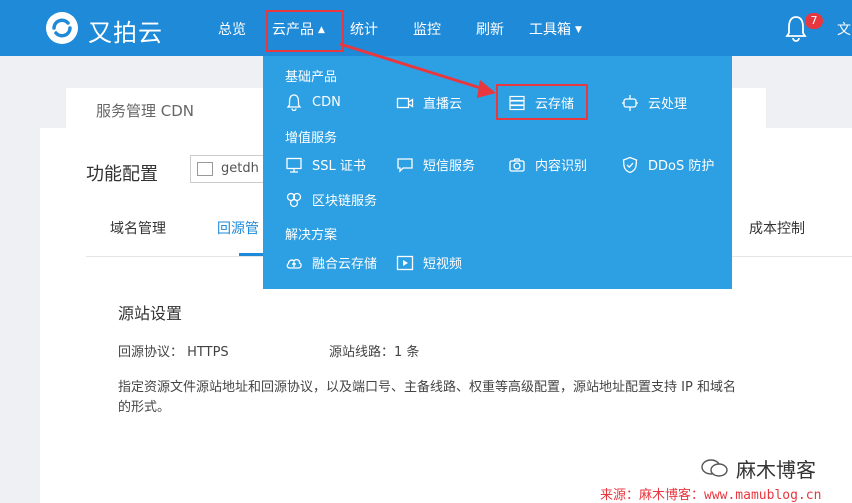  I want to click on top-navigation-bar: 又拍云 总览 云产品 ▲ 统计 监控 刷新 工具箱 ▼ 7 文, so click(426, 28).